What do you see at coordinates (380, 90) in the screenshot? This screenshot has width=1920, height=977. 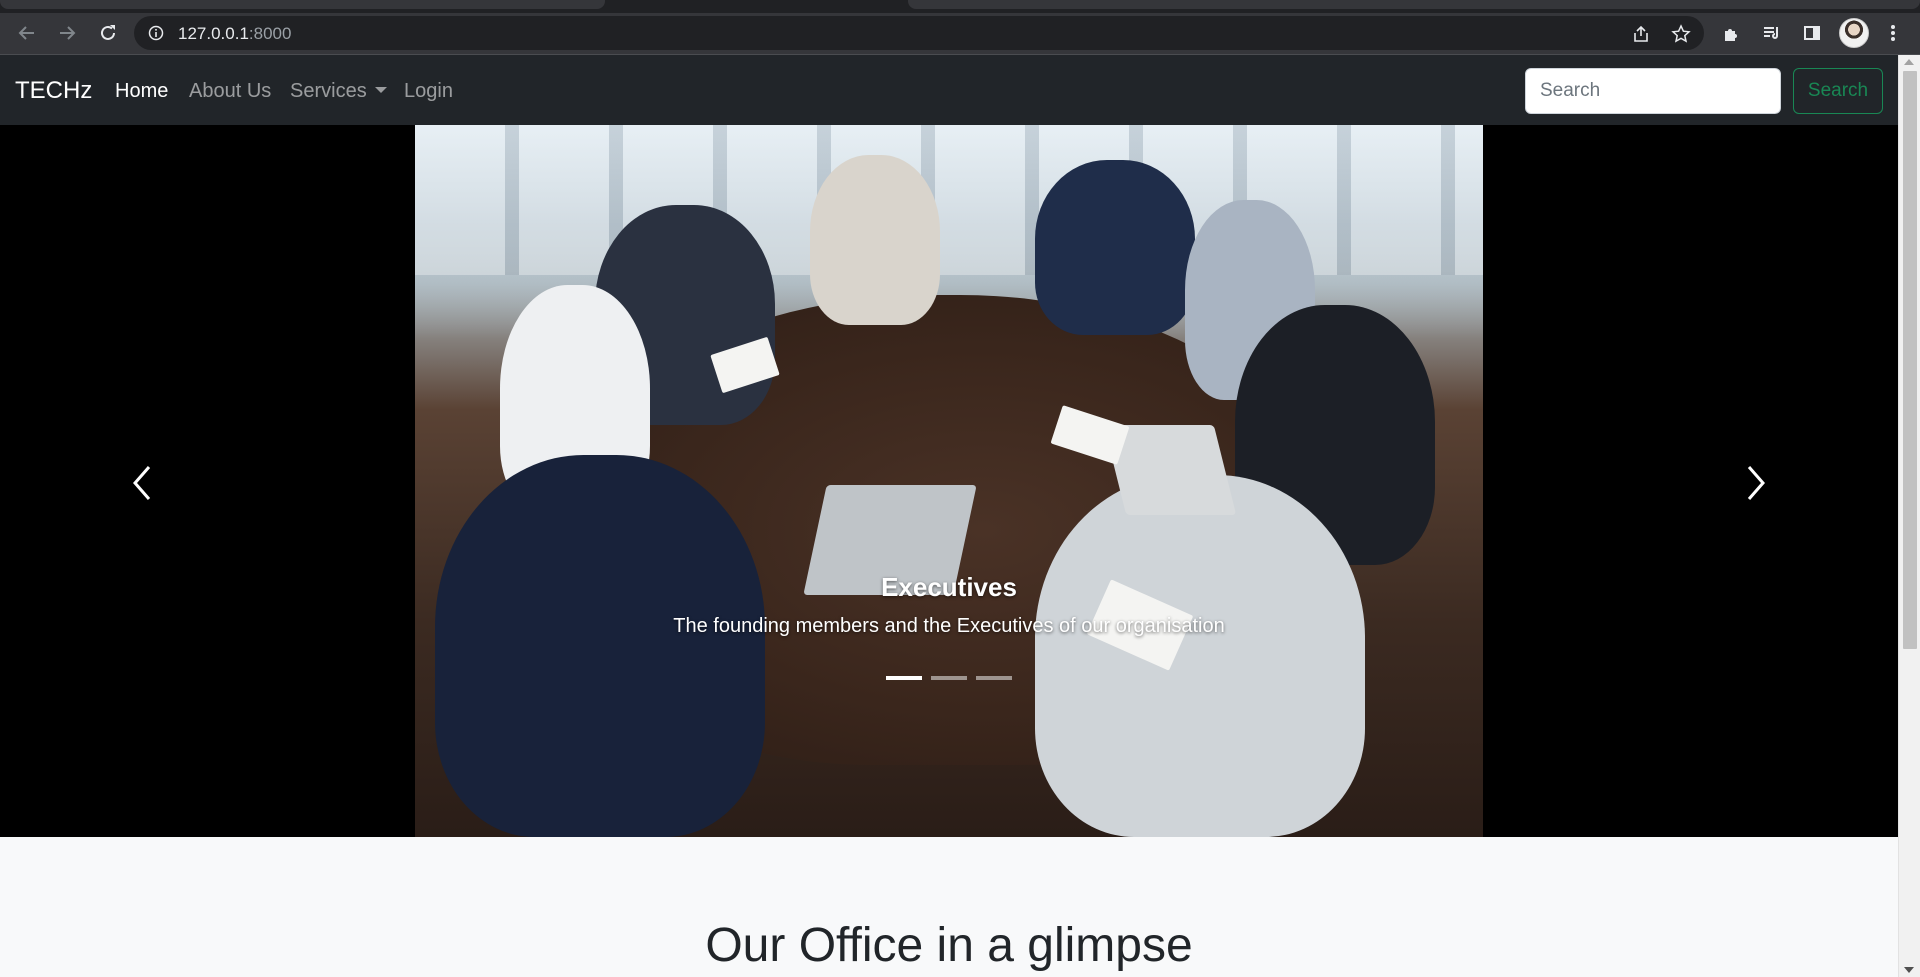 I see `caret-down-icon` at bounding box center [380, 90].